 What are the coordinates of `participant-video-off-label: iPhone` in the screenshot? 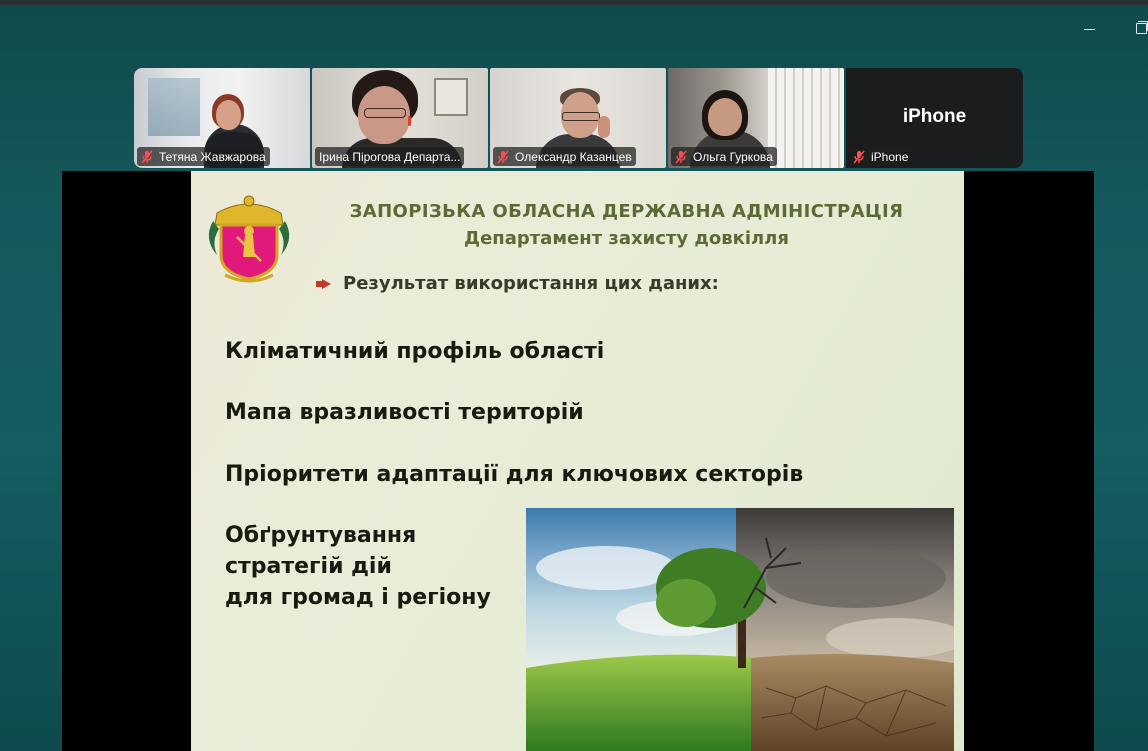 It's located at (934, 116).